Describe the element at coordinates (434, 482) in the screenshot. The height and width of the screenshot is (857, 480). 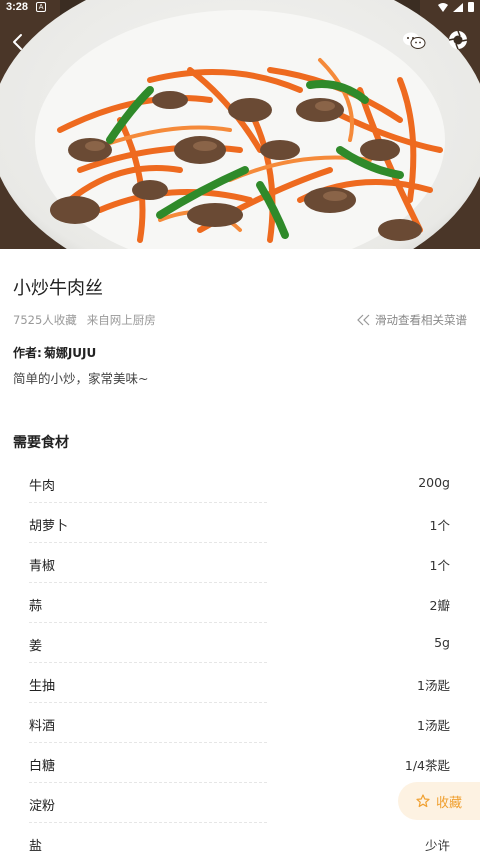
I see `ingredient-amount: 200g` at that location.